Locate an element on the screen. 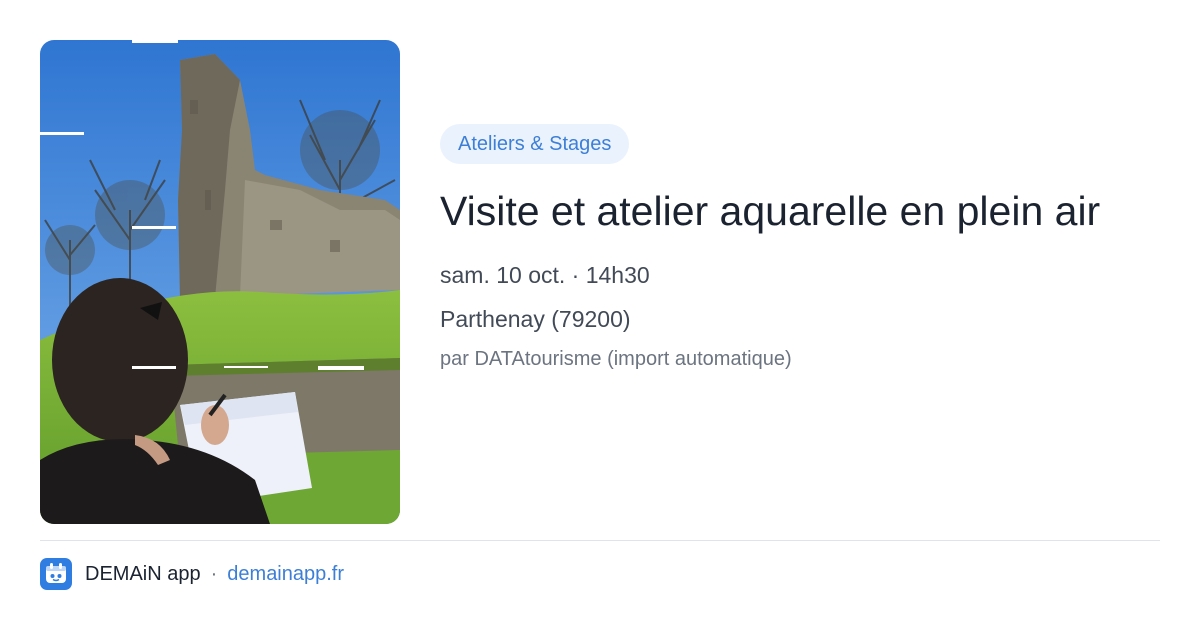  event-location: Parthenay (79200) is located at coordinates (535, 319).